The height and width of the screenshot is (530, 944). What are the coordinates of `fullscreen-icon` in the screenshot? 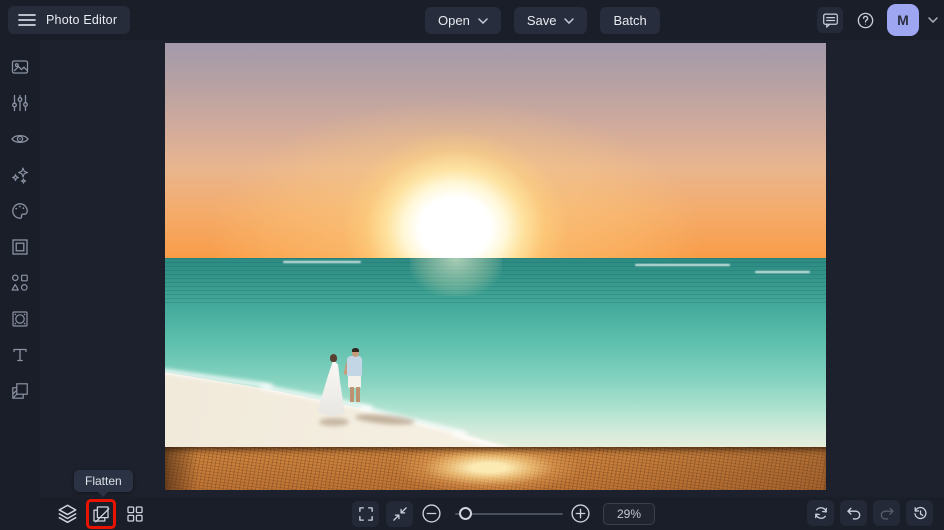 It's located at (366, 514).